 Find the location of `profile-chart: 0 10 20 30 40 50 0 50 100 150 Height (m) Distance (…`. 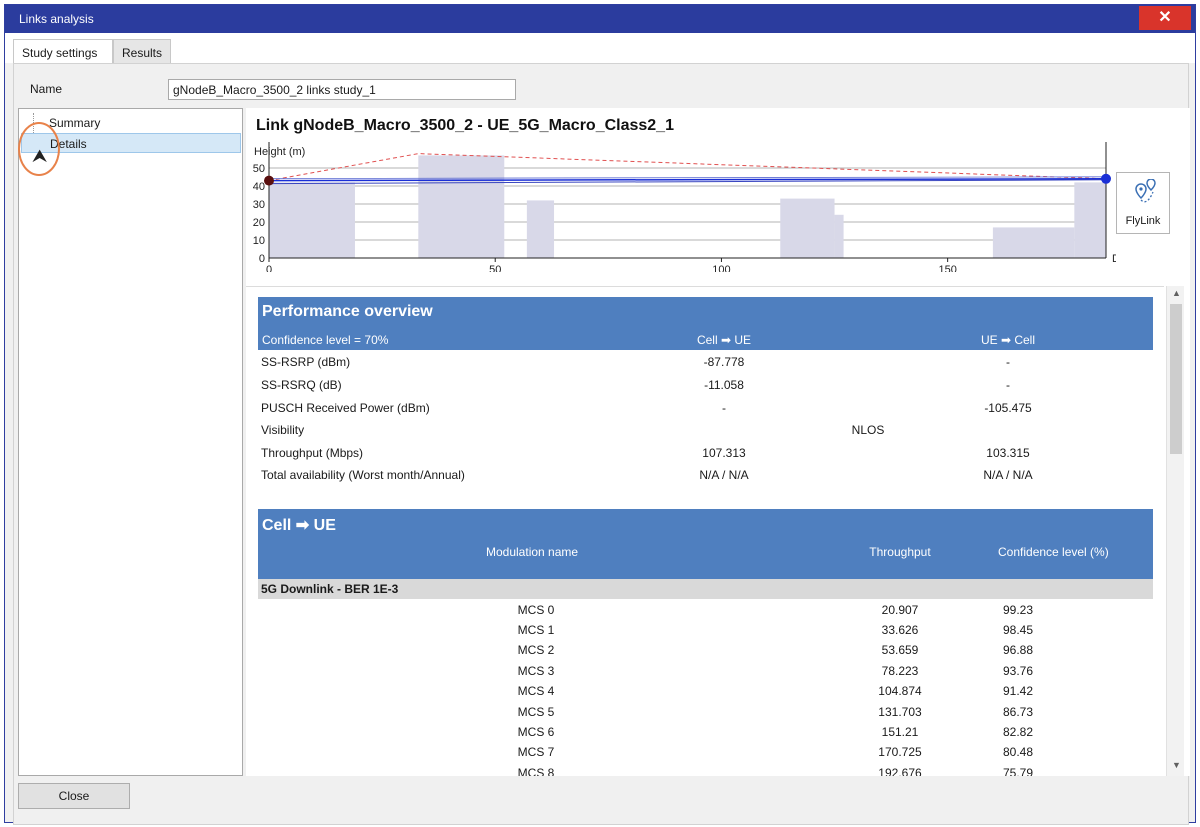

profile-chart: 0 10 20 30 40 50 0 50 100 150 Height (m) Distance (… is located at coordinates (684, 207).